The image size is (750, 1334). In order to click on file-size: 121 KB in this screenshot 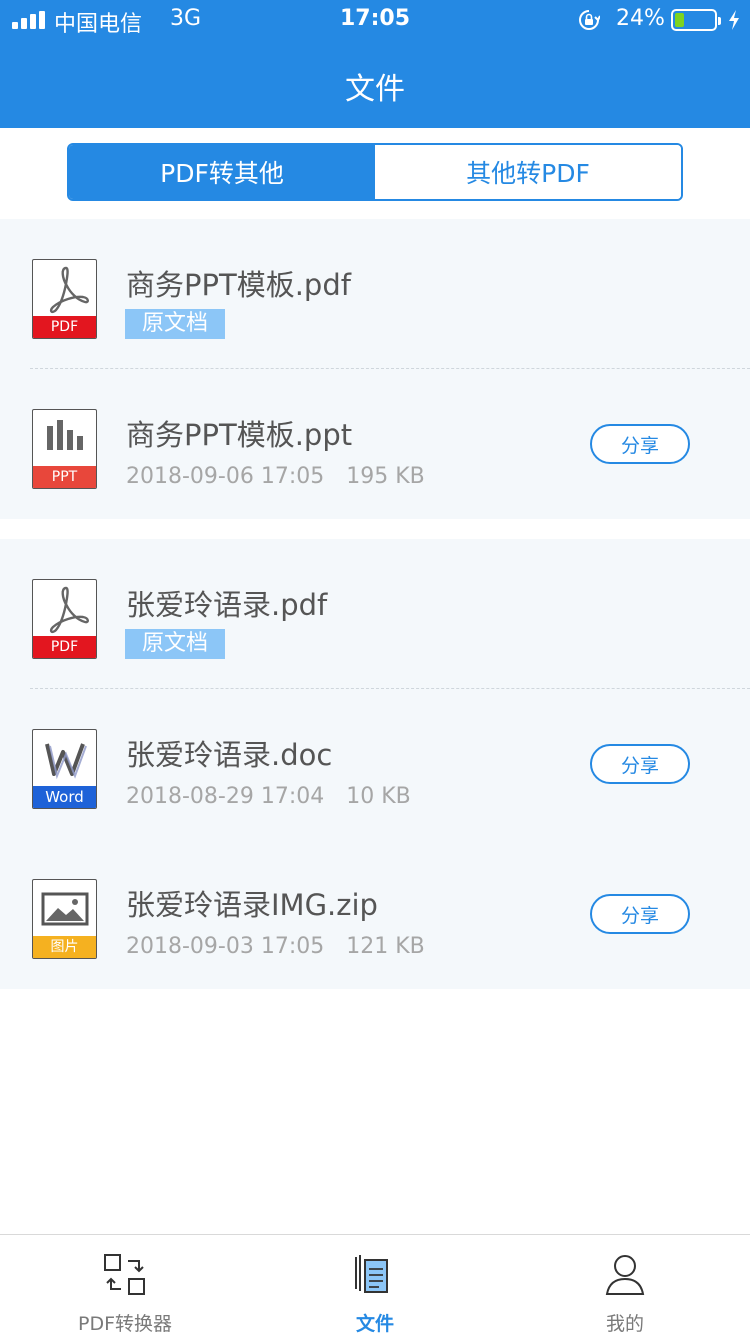, I will do `click(385, 946)`.